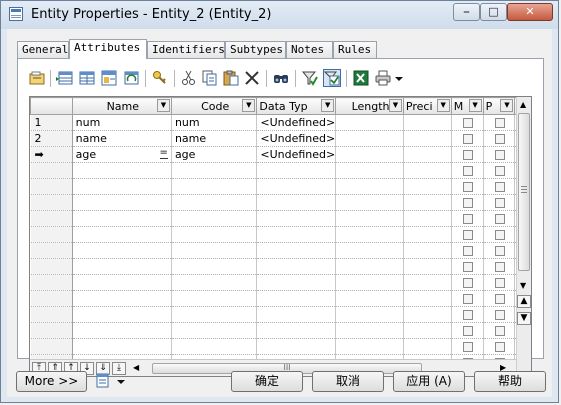 The height and width of the screenshot is (405, 561). Describe the element at coordinates (112, 381) in the screenshot. I see `menu-dropdown-button` at that location.